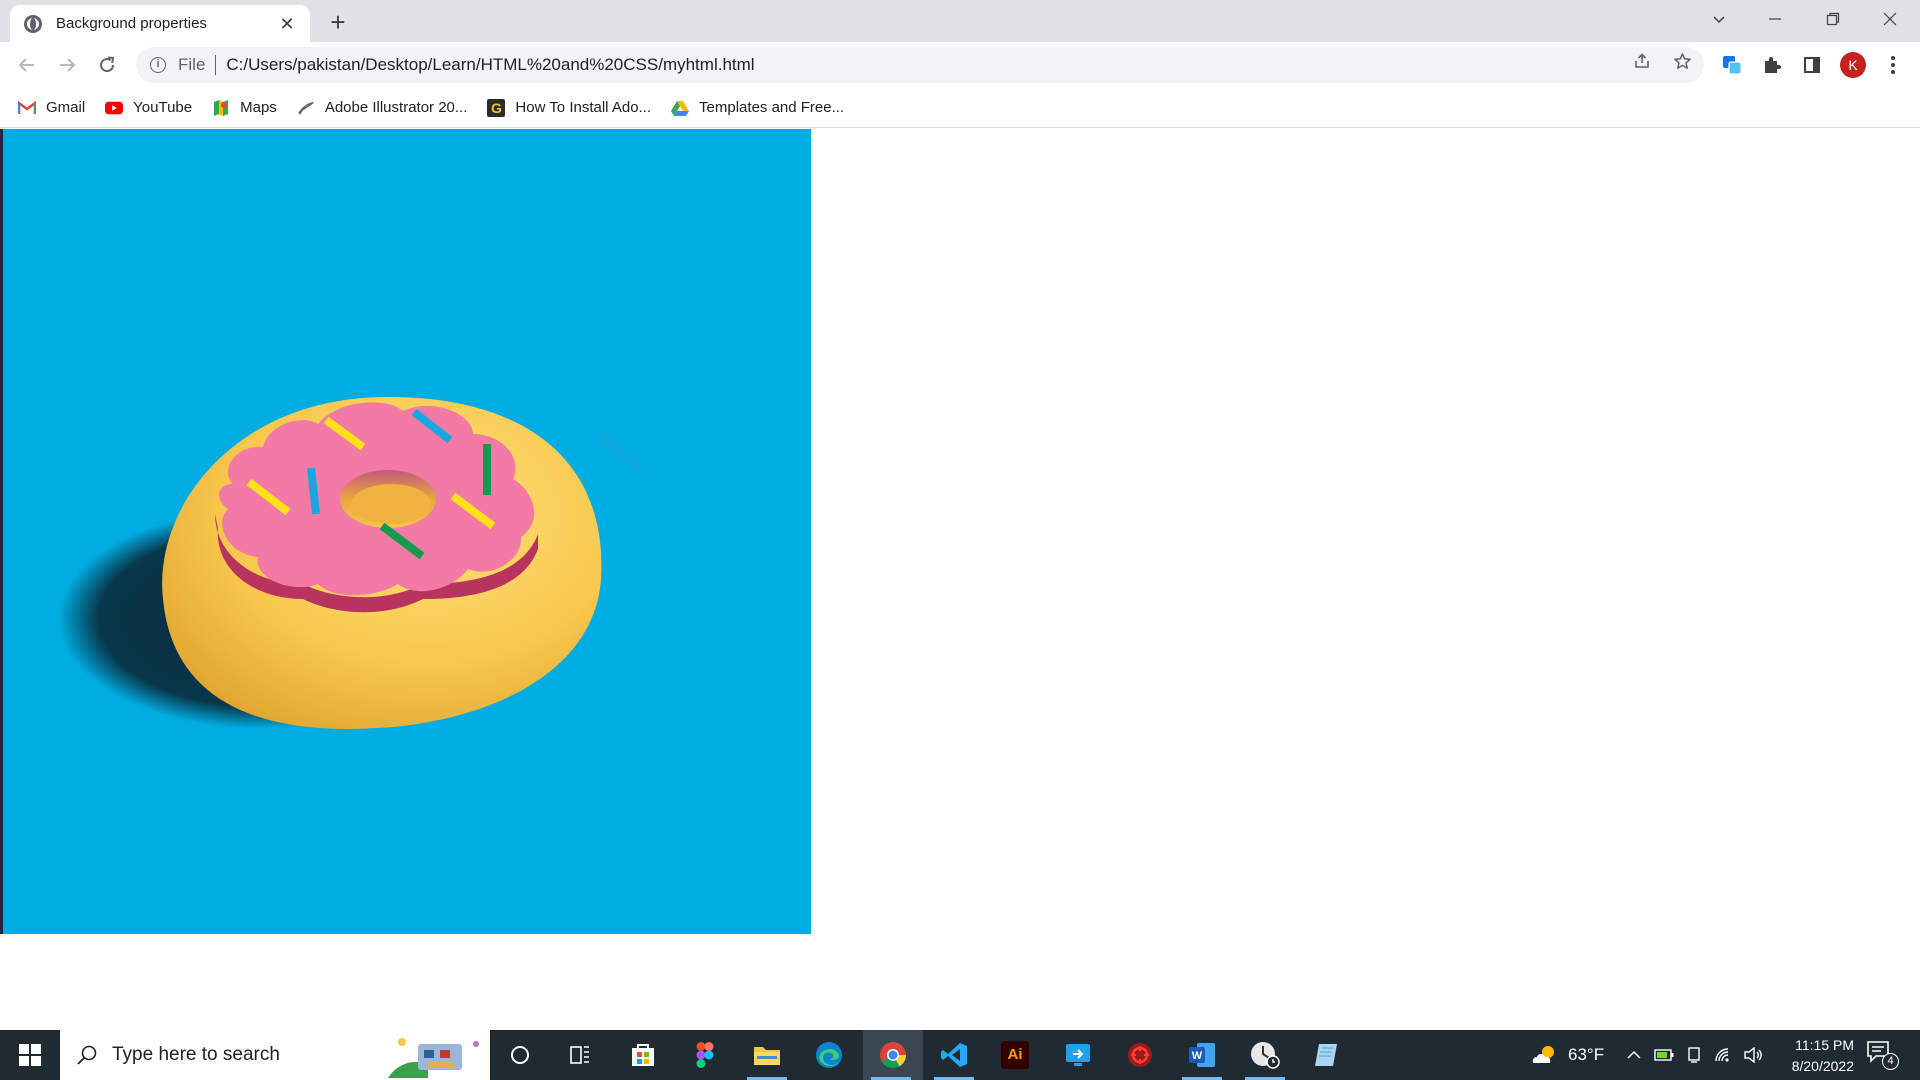 The height and width of the screenshot is (1080, 1920). What do you see at coordinates (1642, 61) in the screenshot?
I see `share-icon` at bounding box center [1642, 61].